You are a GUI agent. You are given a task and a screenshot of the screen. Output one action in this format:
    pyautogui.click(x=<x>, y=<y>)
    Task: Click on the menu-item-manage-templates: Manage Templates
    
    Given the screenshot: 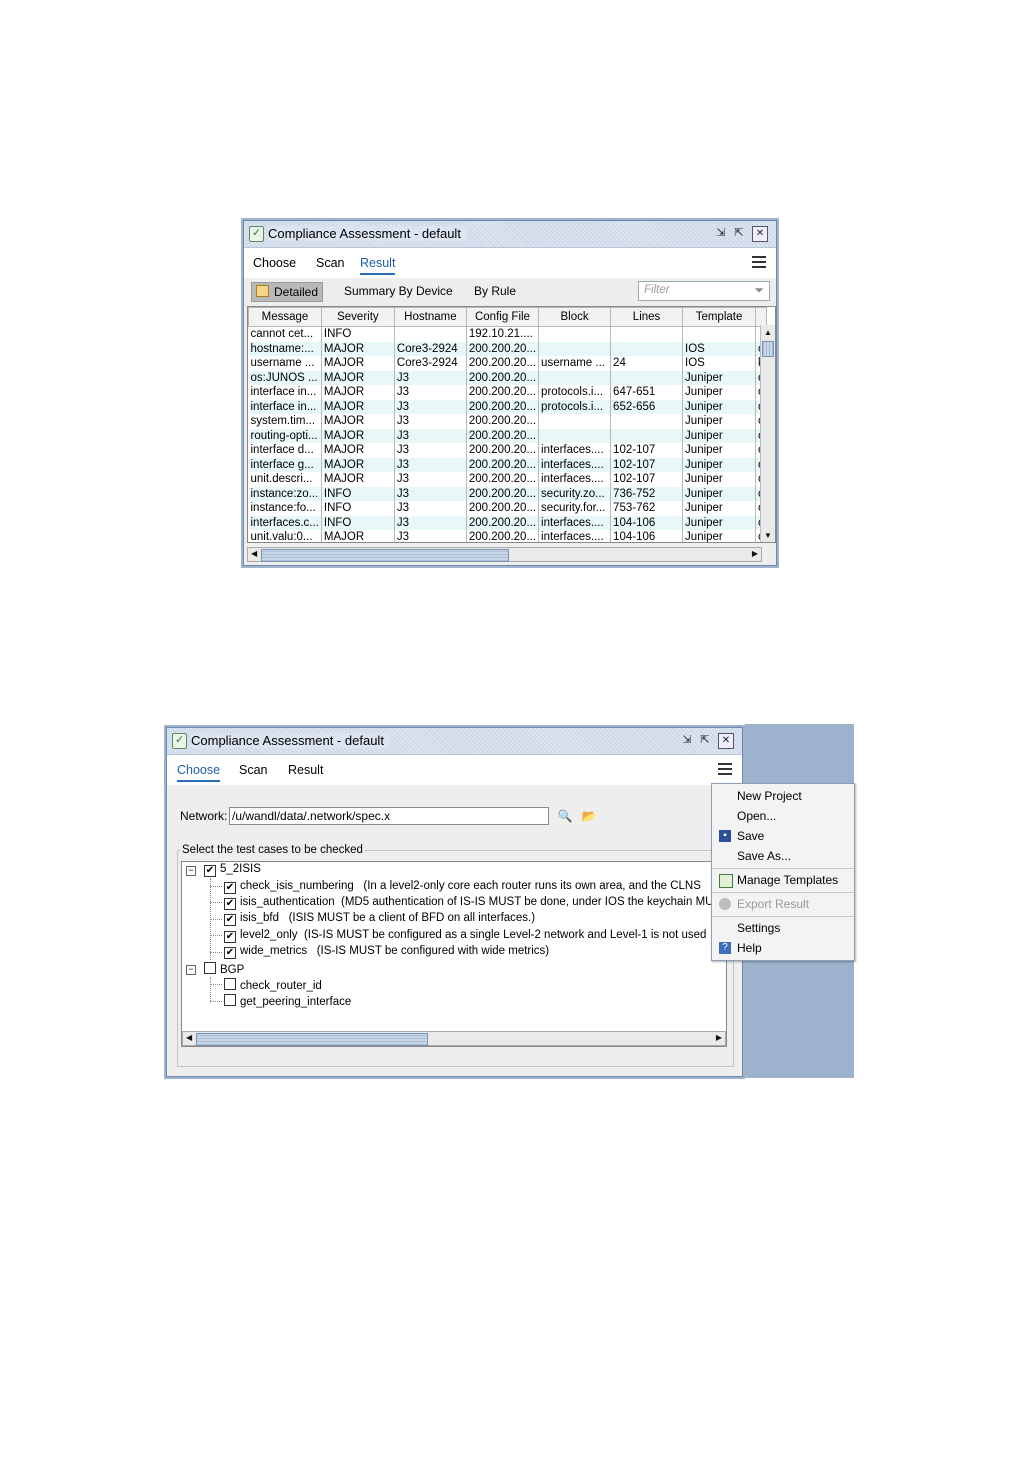 What is the action you would take?
    pyautogui.click(x=783, y=880)
    